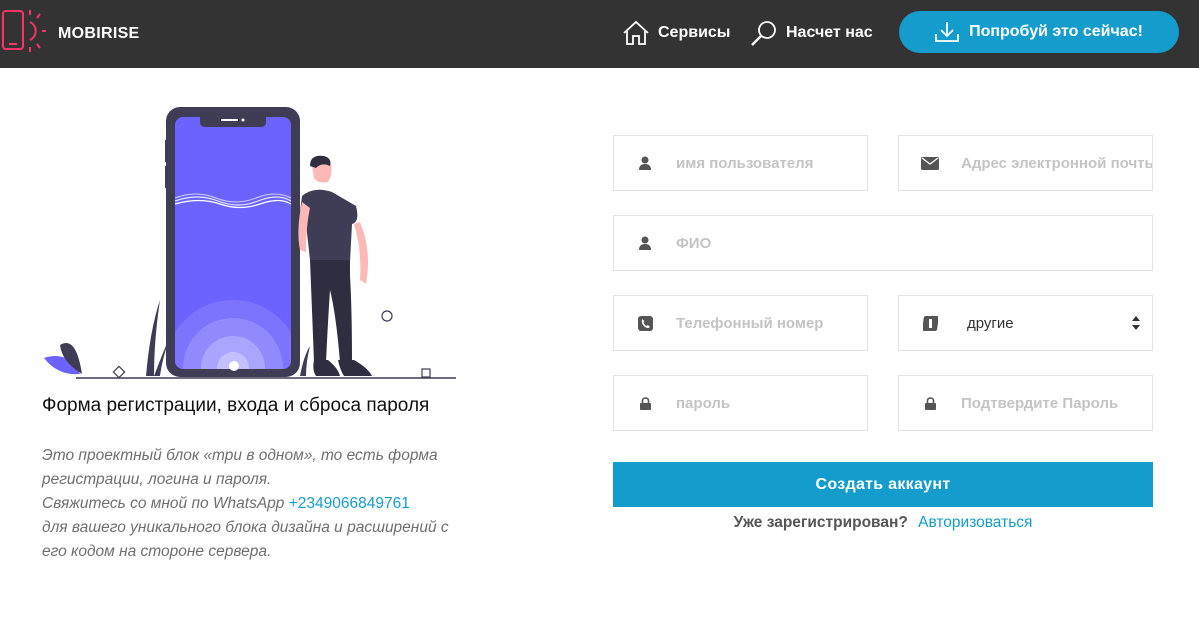 Image resolution: width=1199 pixels, height=617 pixels. I want to click on phone-input, so click(771, 323).